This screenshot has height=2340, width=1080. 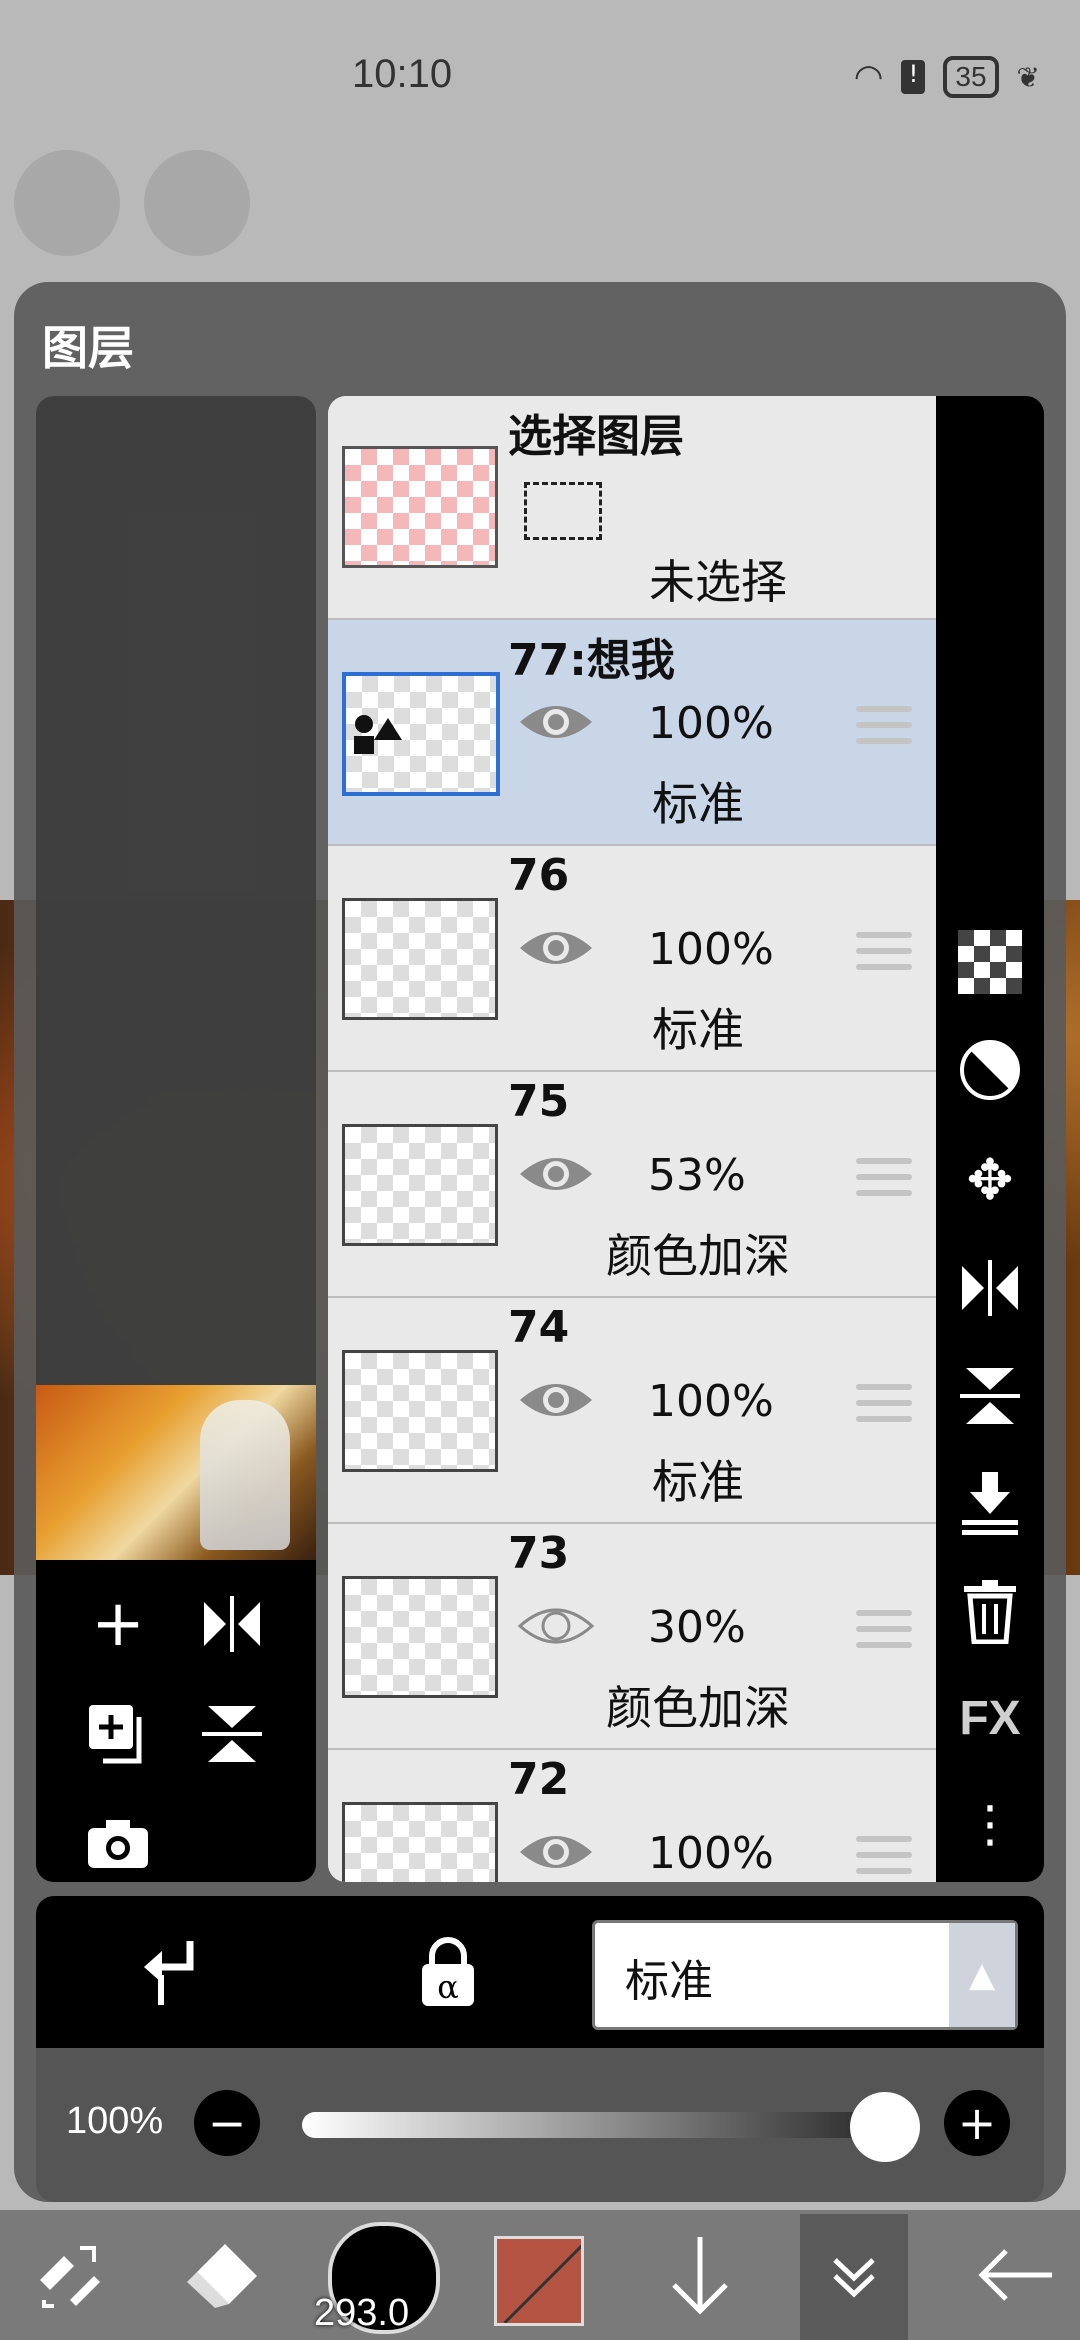 What do you see at coordinates (885, 2127) in the screenshot?
I see `opacity-slider-handle` at bounding box center [885, 2127].